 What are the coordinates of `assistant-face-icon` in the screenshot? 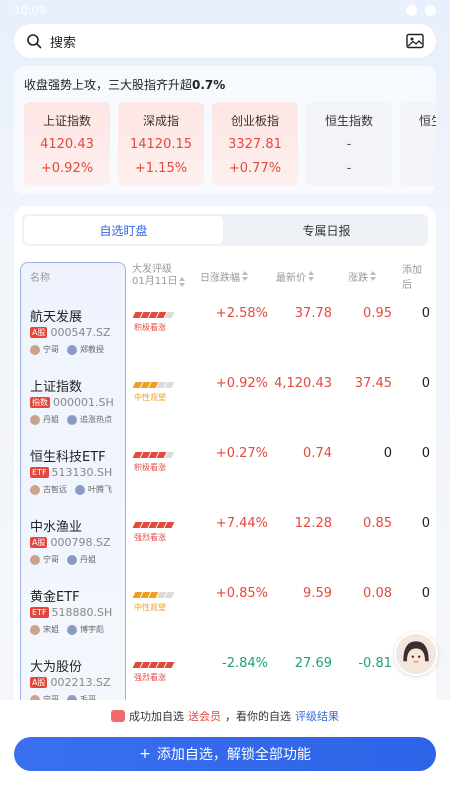 It's located at (416, 654).